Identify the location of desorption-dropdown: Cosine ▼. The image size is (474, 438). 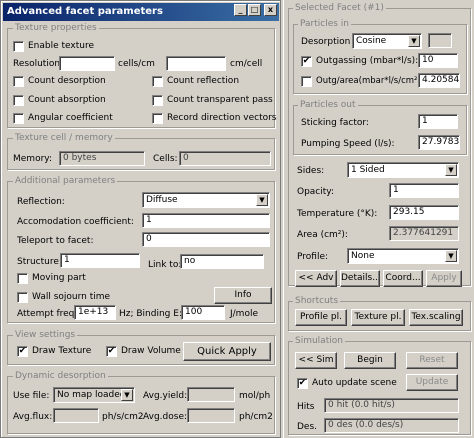
(387, 41).